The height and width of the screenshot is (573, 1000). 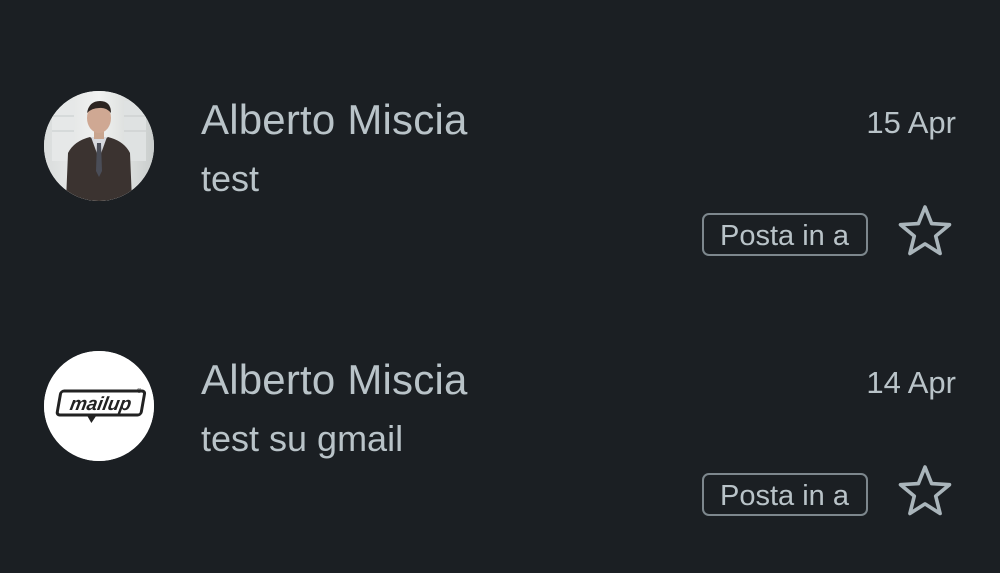 What do you see at coordinates (911, 382) in the screenshot?
I see `message-date: 14 Apr` at bounding box center [911, 382].